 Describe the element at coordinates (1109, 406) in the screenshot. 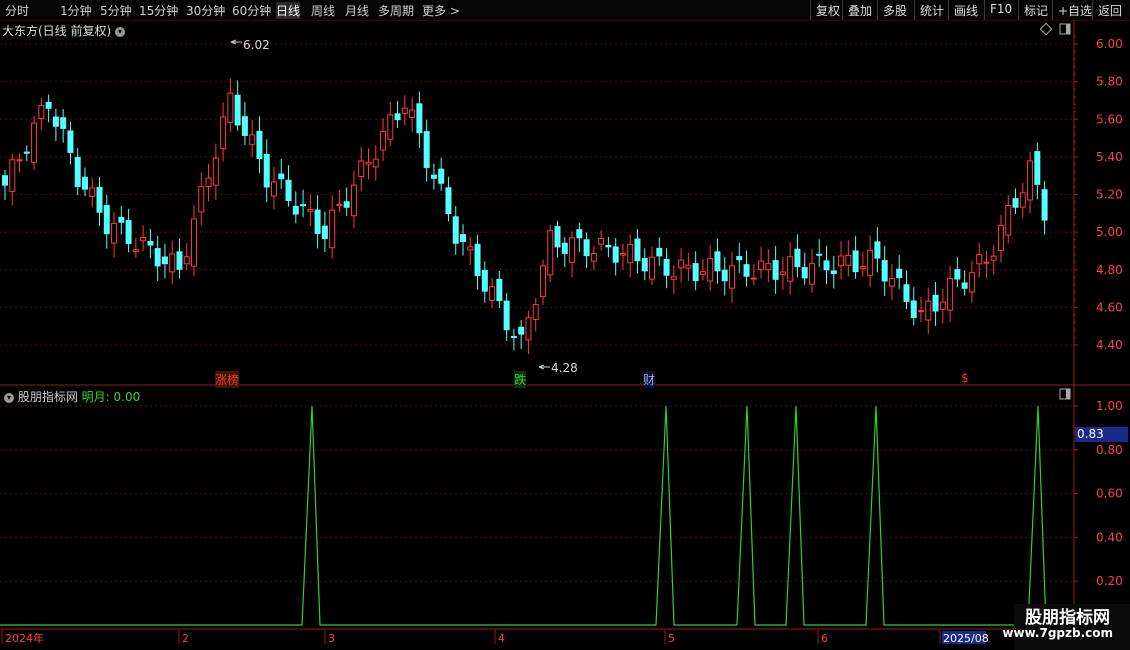

I see `indicator-tick-label: 1.00` at that location.